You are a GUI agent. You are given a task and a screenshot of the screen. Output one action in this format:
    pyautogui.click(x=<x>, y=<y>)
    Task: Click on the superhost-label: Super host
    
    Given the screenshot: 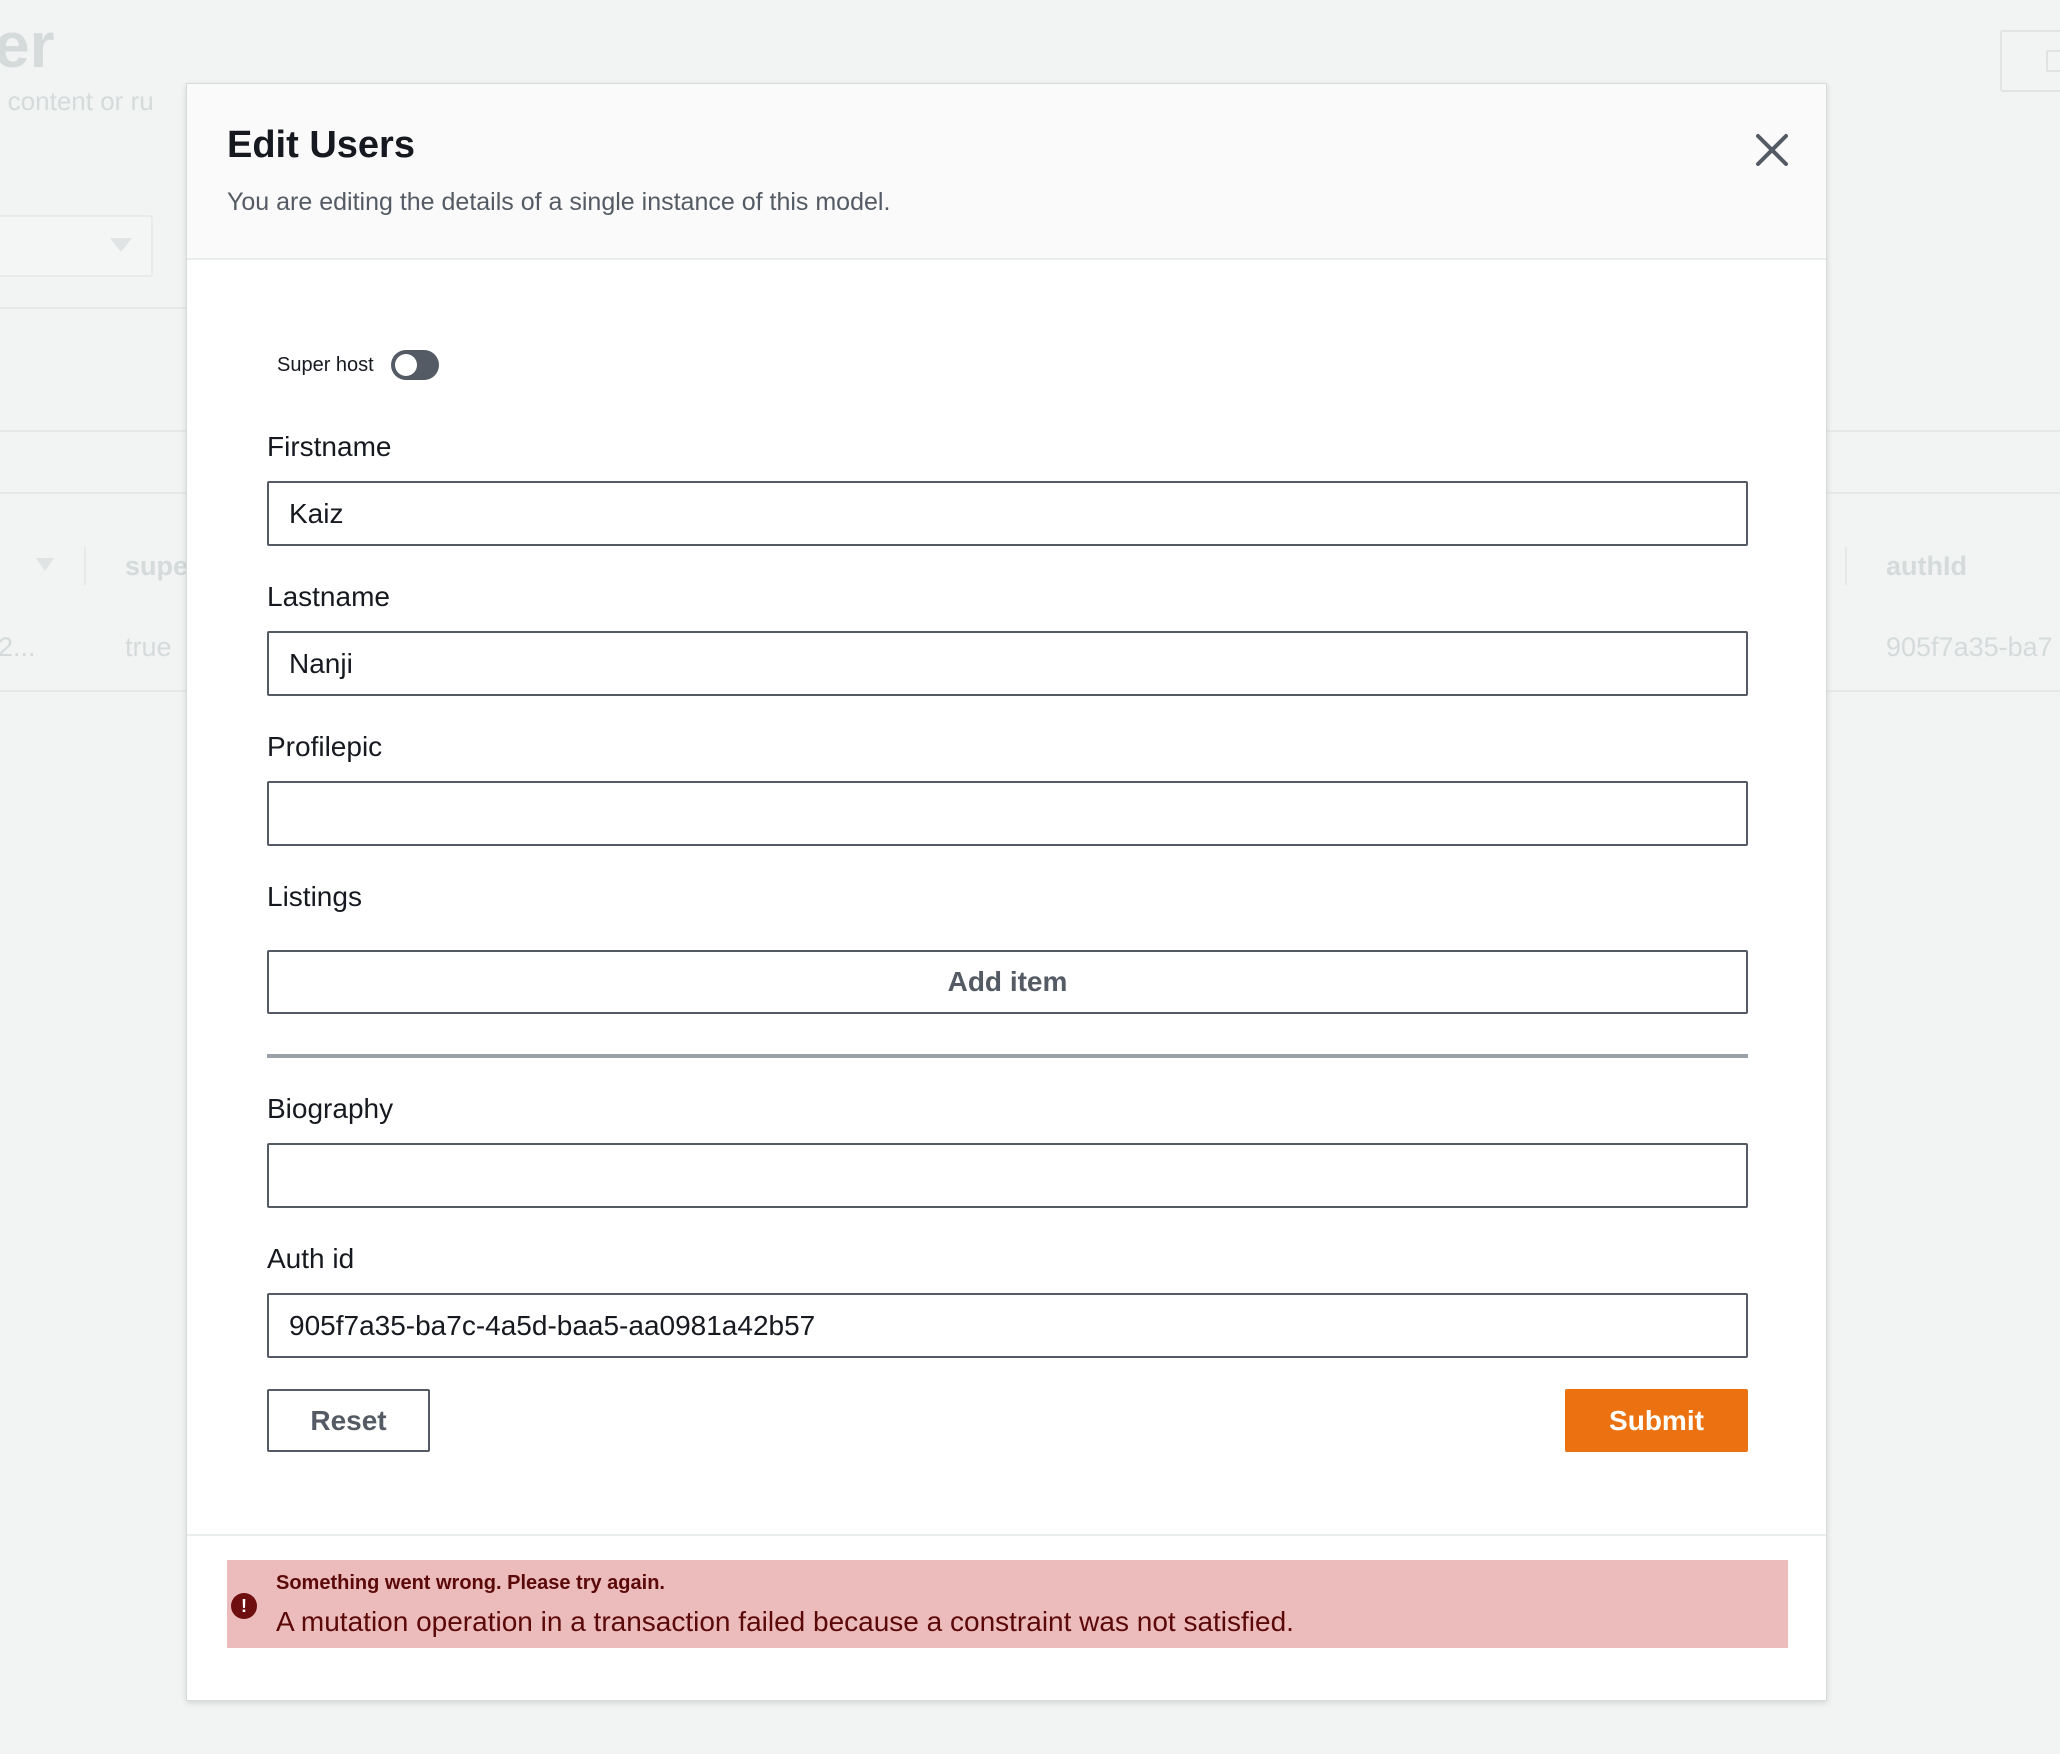 What is the action you would take?
    pyautogui.click(x=325, y=365)
    